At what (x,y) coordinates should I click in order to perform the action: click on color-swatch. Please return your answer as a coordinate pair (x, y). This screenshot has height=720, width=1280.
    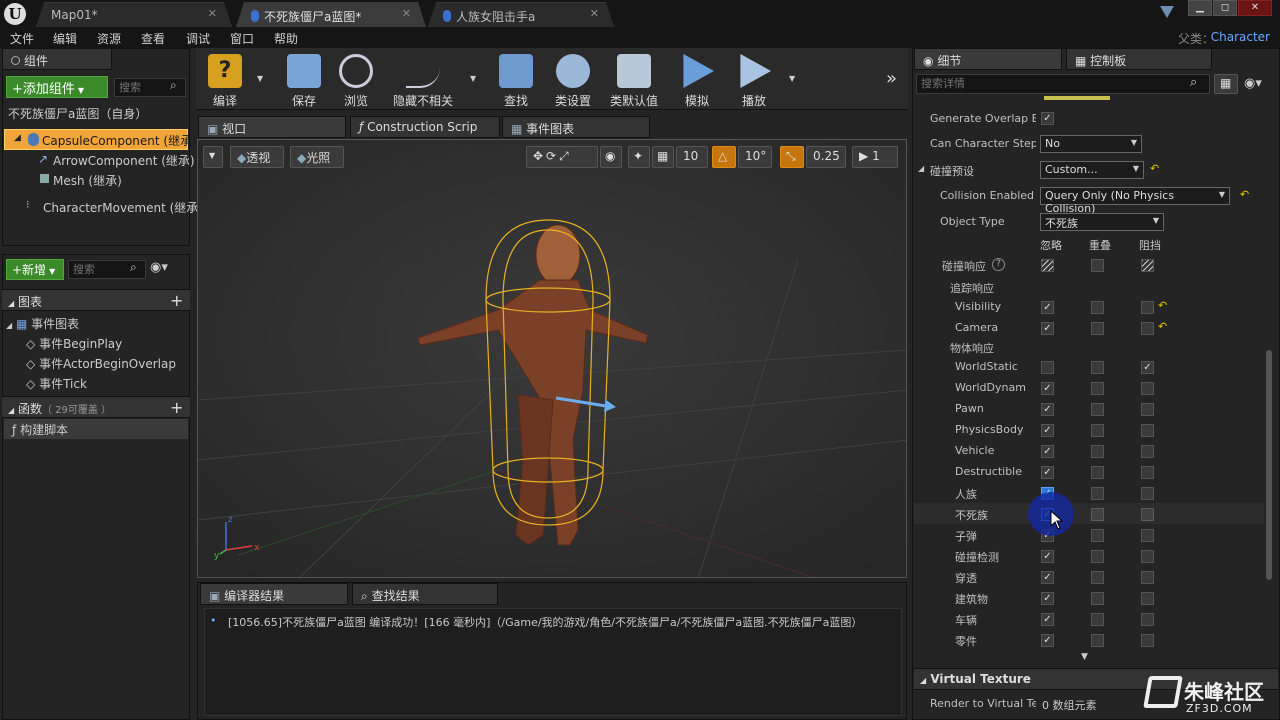
    Looking at the image, I should click on (1077, 98).